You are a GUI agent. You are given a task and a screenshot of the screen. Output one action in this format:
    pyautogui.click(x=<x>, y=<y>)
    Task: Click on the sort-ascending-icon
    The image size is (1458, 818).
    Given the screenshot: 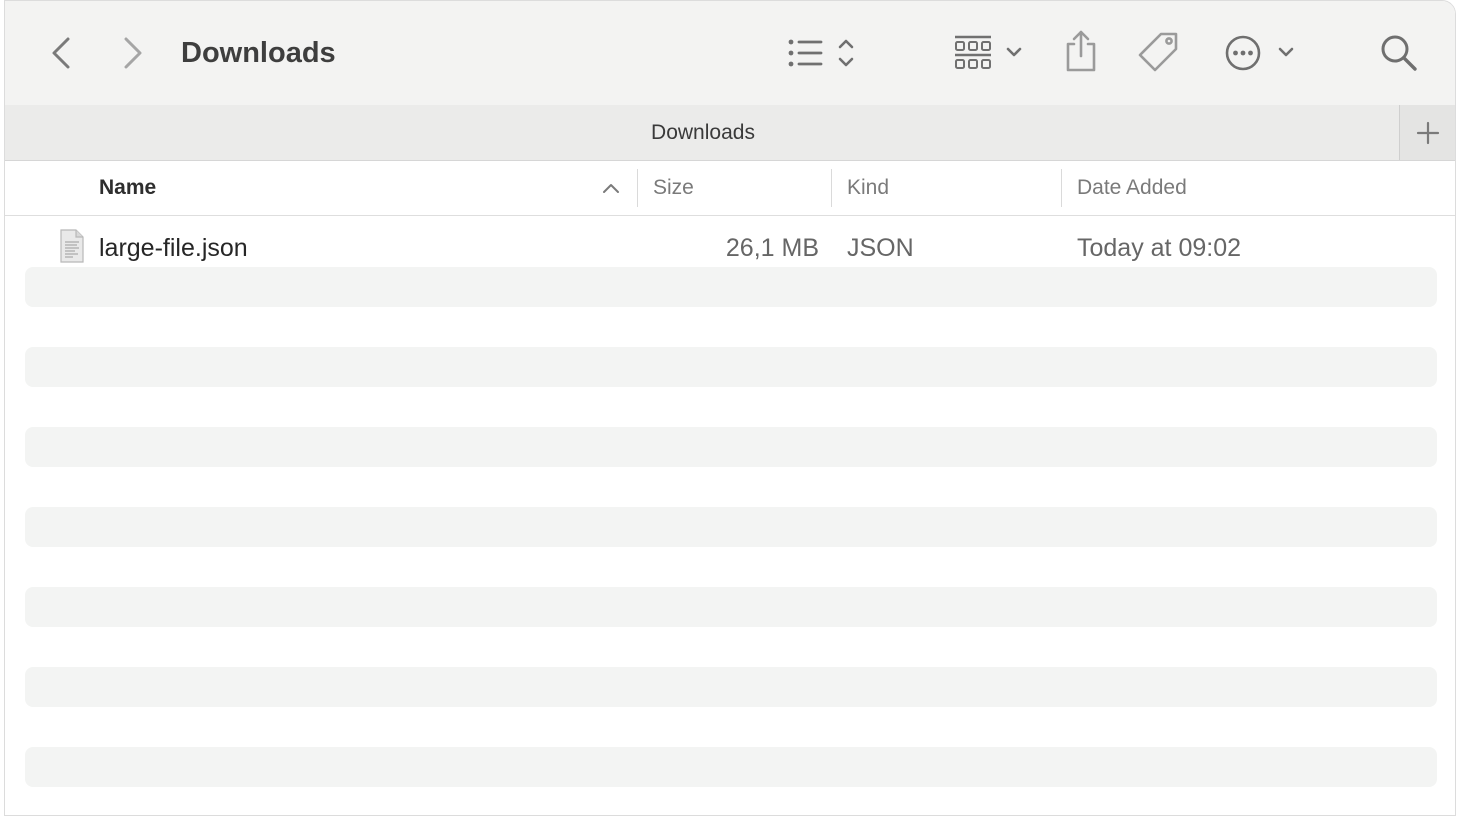 What is the action you would take?
    pyautogui.click(x=611, y=188)
    